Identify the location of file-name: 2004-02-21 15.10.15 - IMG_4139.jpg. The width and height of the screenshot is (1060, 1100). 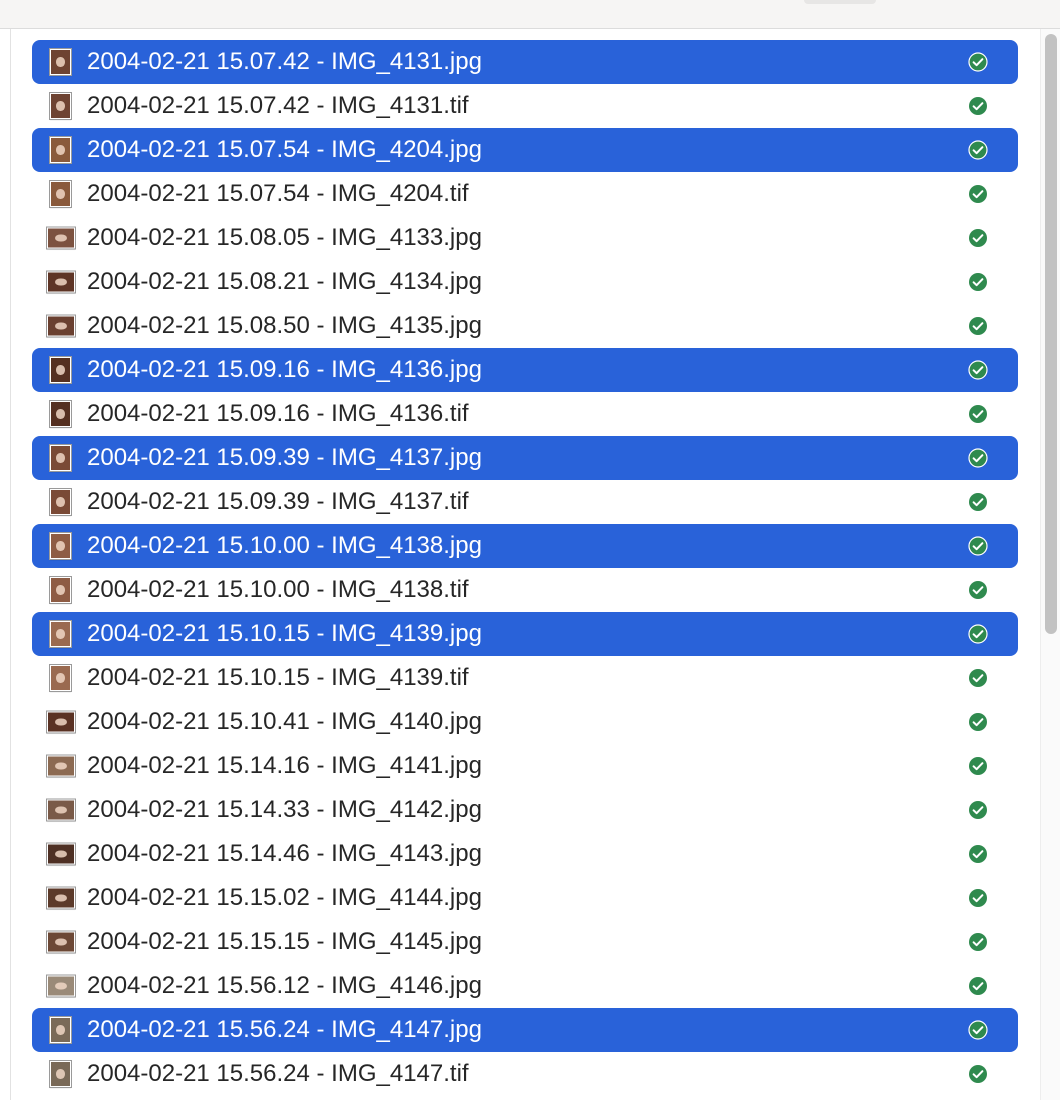
(284, 633).